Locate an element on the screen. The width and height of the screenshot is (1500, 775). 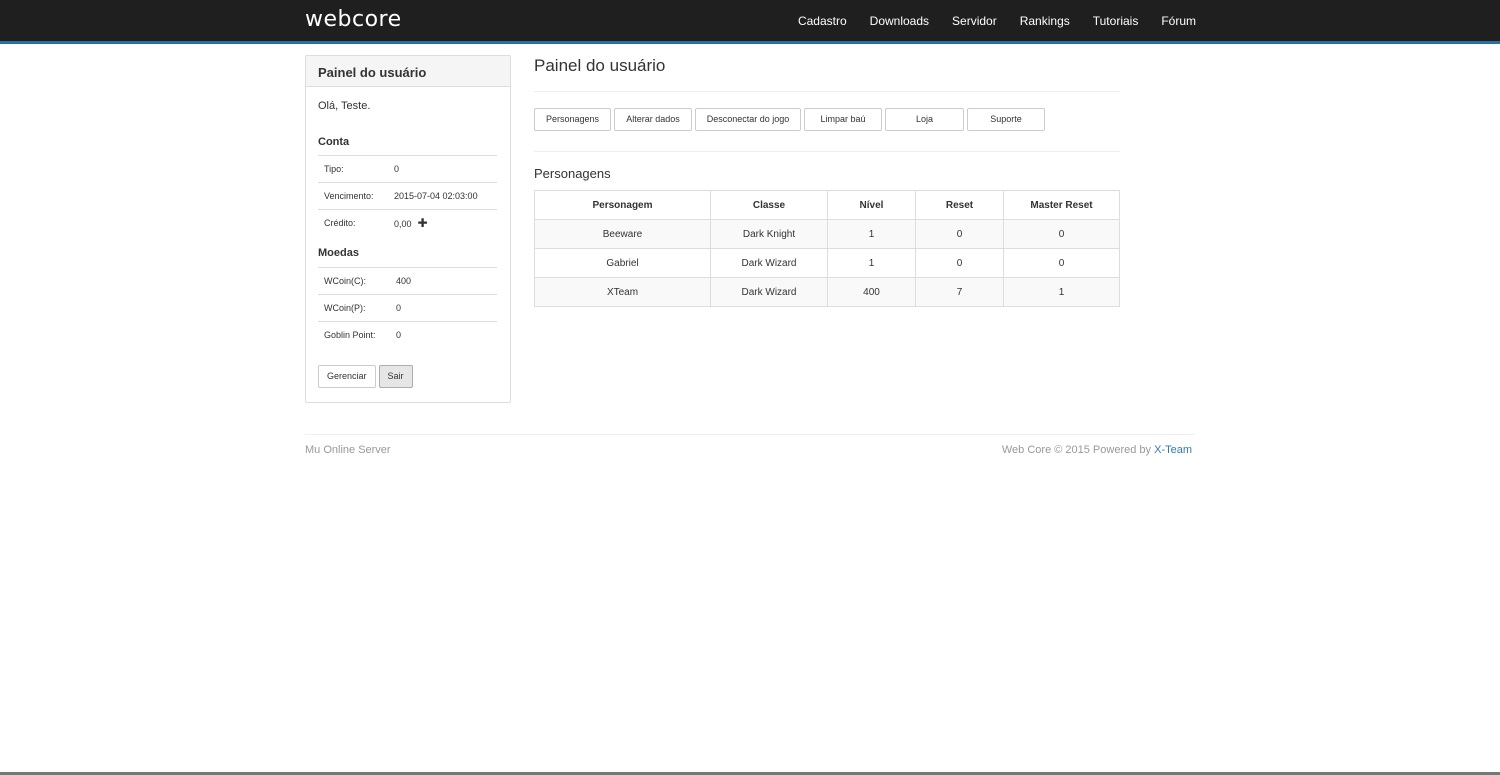
footer-divider is located at coordinates (750, 434).